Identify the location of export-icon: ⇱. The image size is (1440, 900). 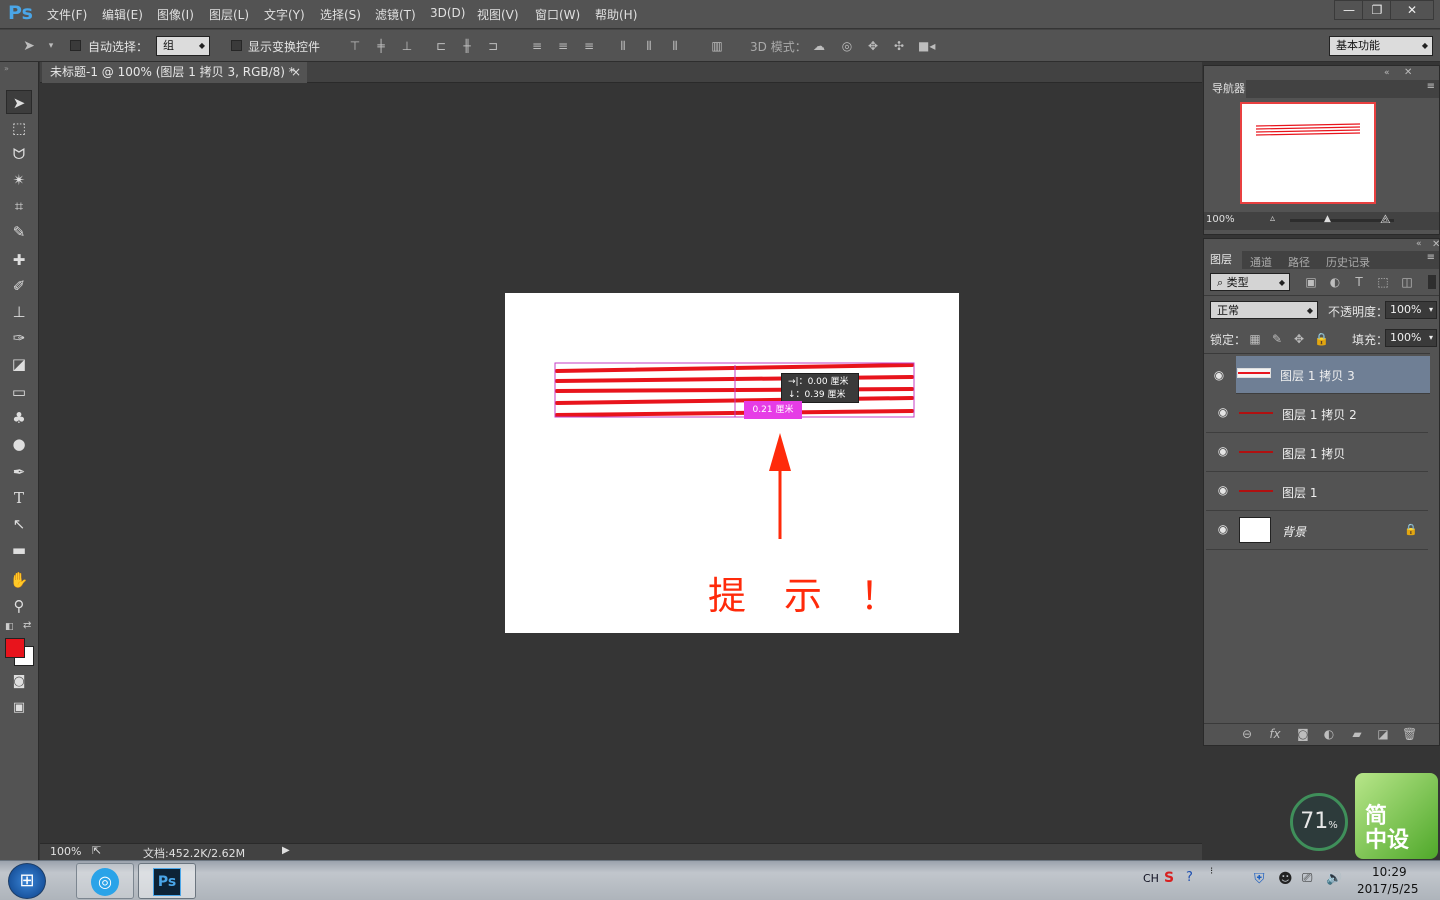
(96, 850).